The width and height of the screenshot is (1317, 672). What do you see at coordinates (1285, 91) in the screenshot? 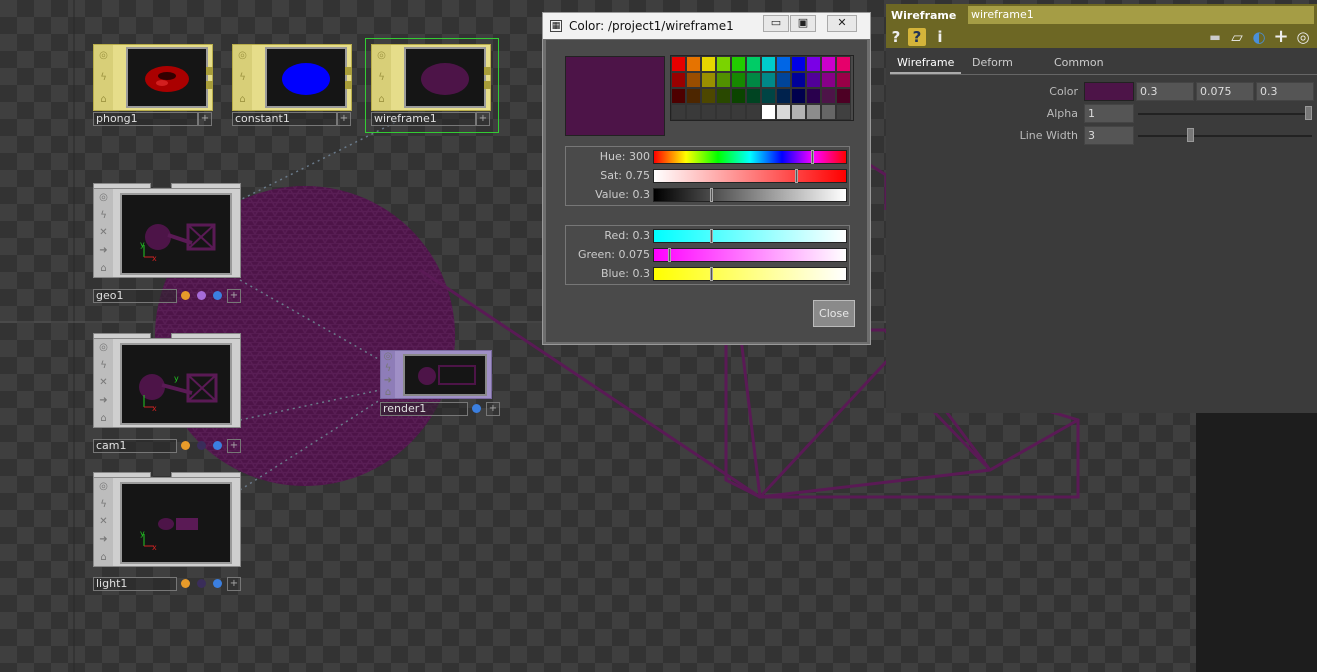
I see `color-b-field: 0.3` at bounding box center [1285, 91].